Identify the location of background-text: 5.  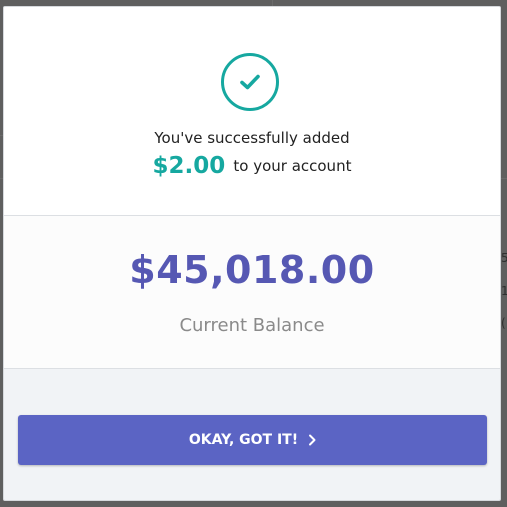
(504, 258).